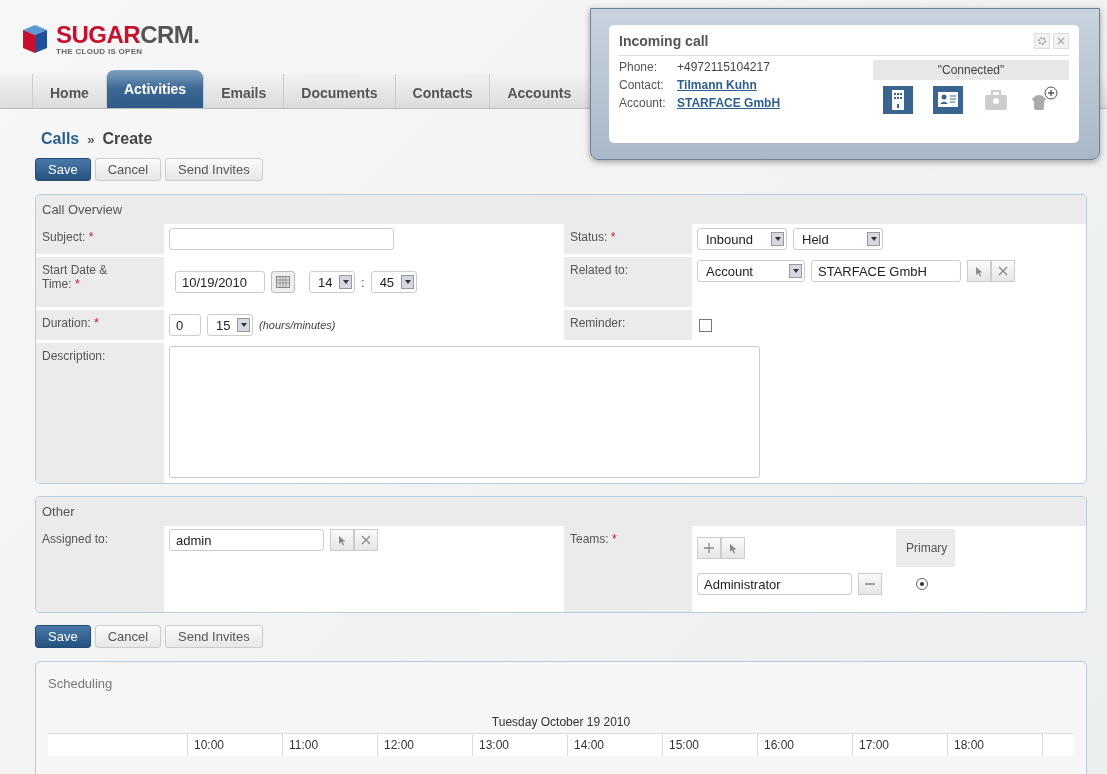 Image resolution: width=1107 pixels, height=774 pixels. Describe the element at coordinates (75, 277) in the screenshot. I see `field-label: Start Date & Time: *` at that location.